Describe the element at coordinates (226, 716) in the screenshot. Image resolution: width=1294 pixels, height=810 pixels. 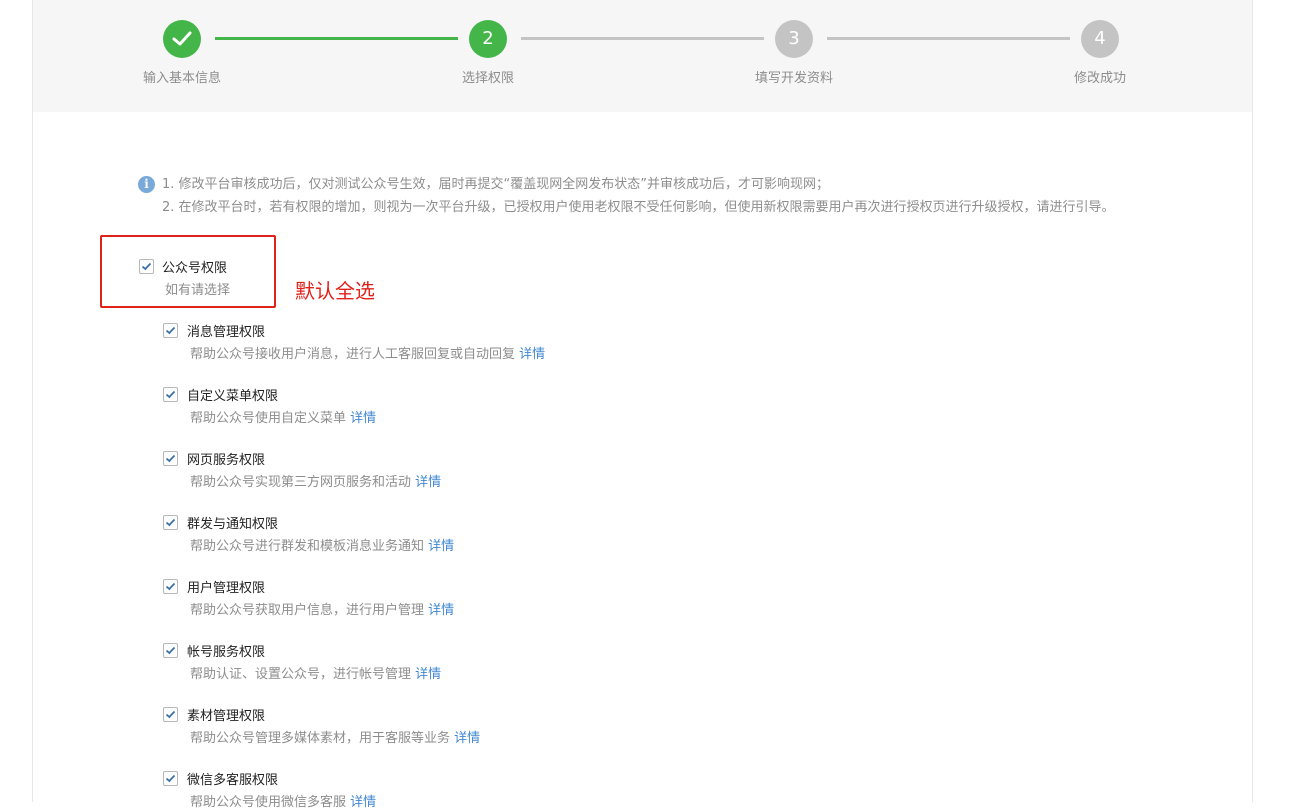
I see `permission-title: 素材管理权限` at that location.